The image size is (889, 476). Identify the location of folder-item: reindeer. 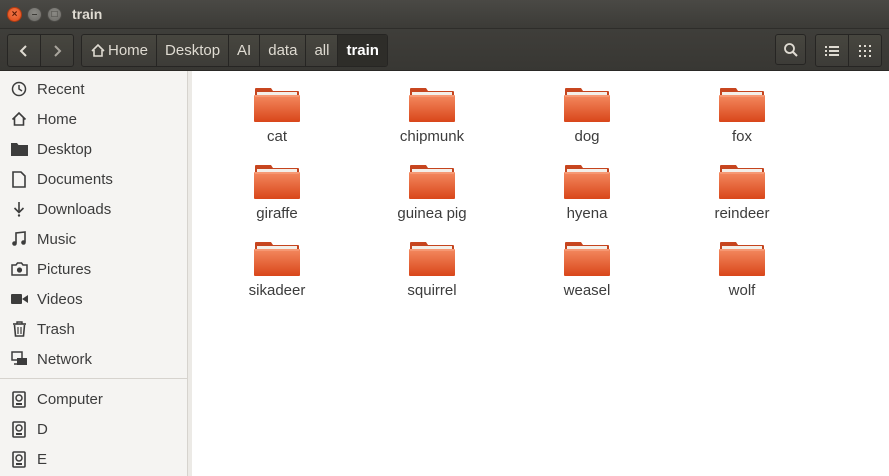
(742, 185).